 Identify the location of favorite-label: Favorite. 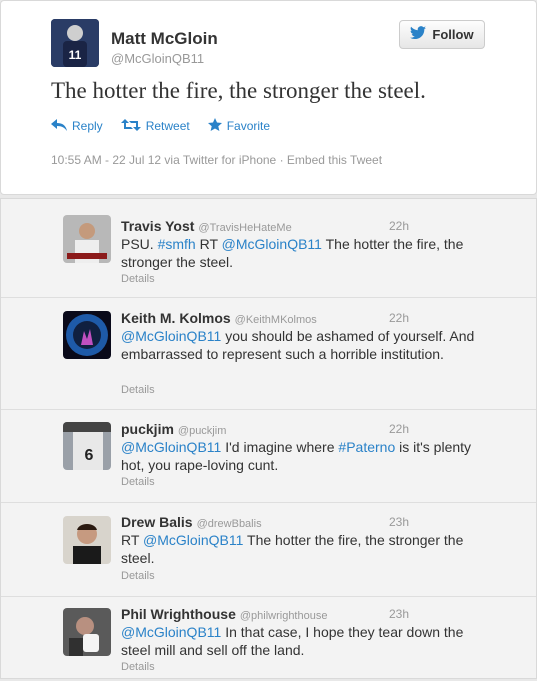
(248, 126).